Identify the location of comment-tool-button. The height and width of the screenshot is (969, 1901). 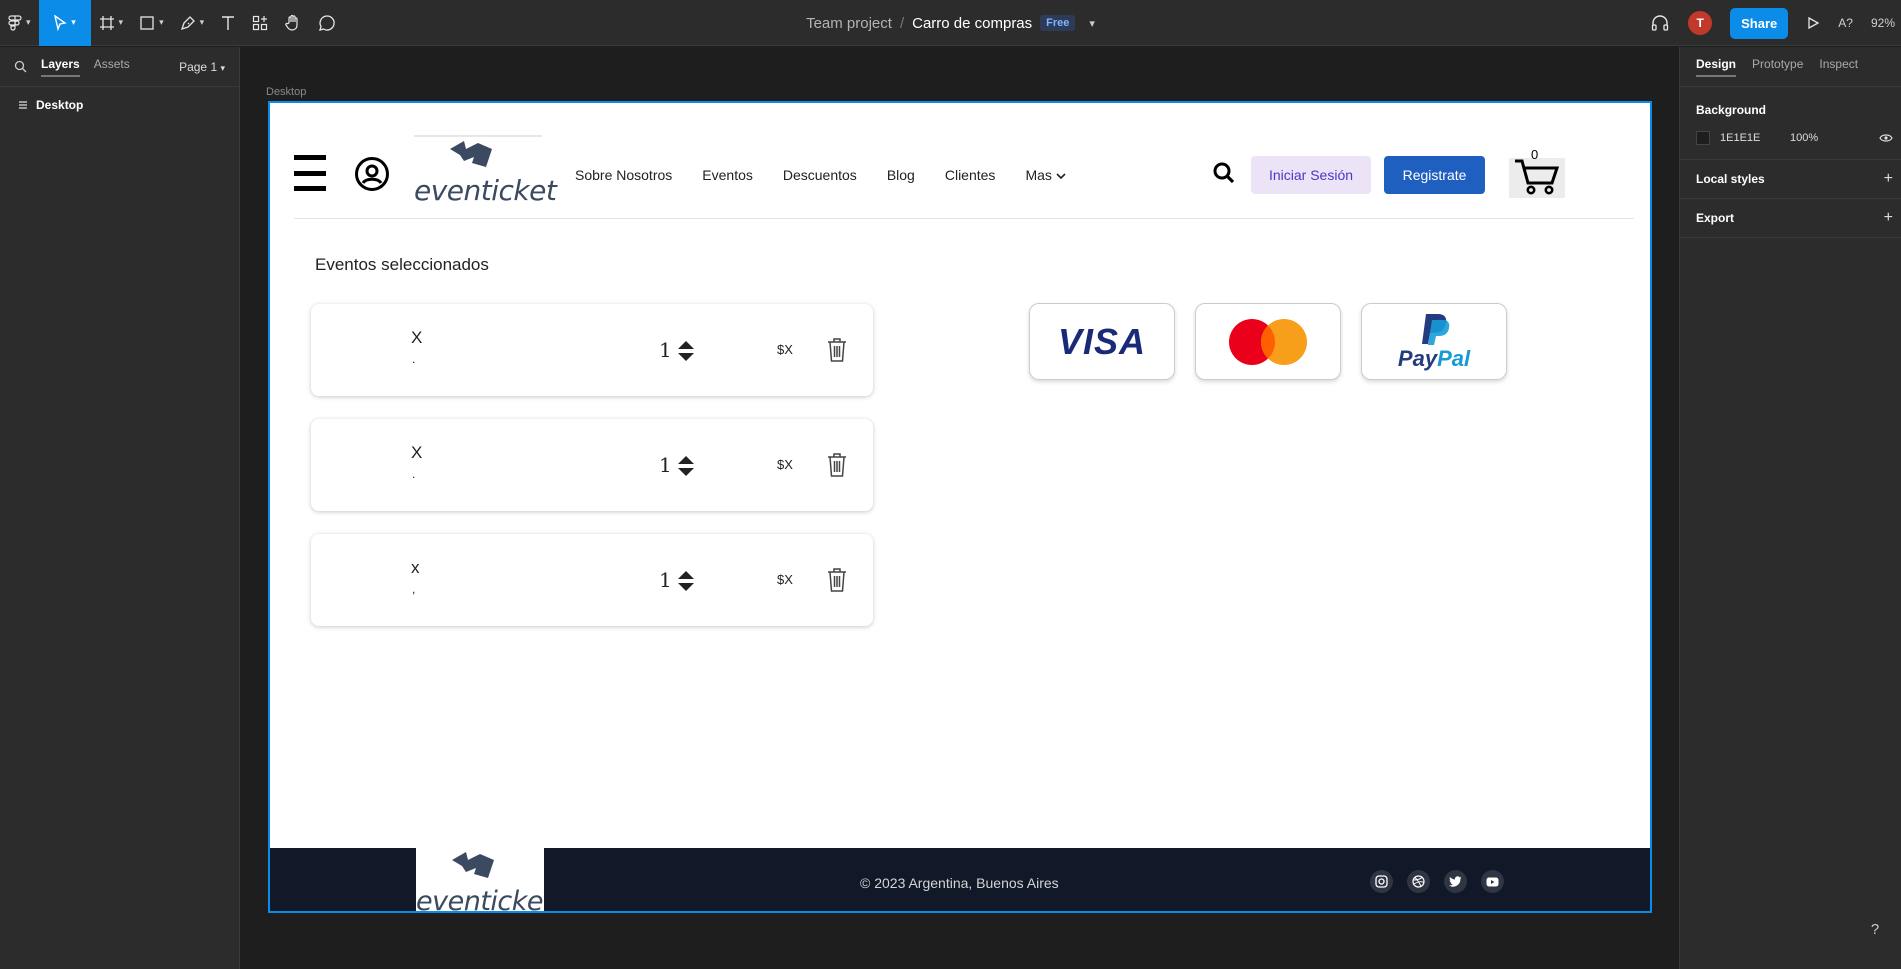
(327, 23).